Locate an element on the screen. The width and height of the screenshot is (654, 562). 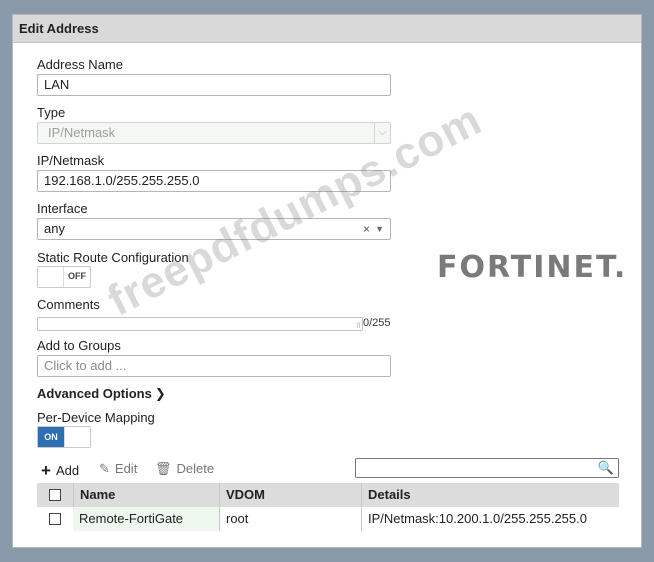
chevron-right-icon: ❯ is located at coordinates (160, 393).